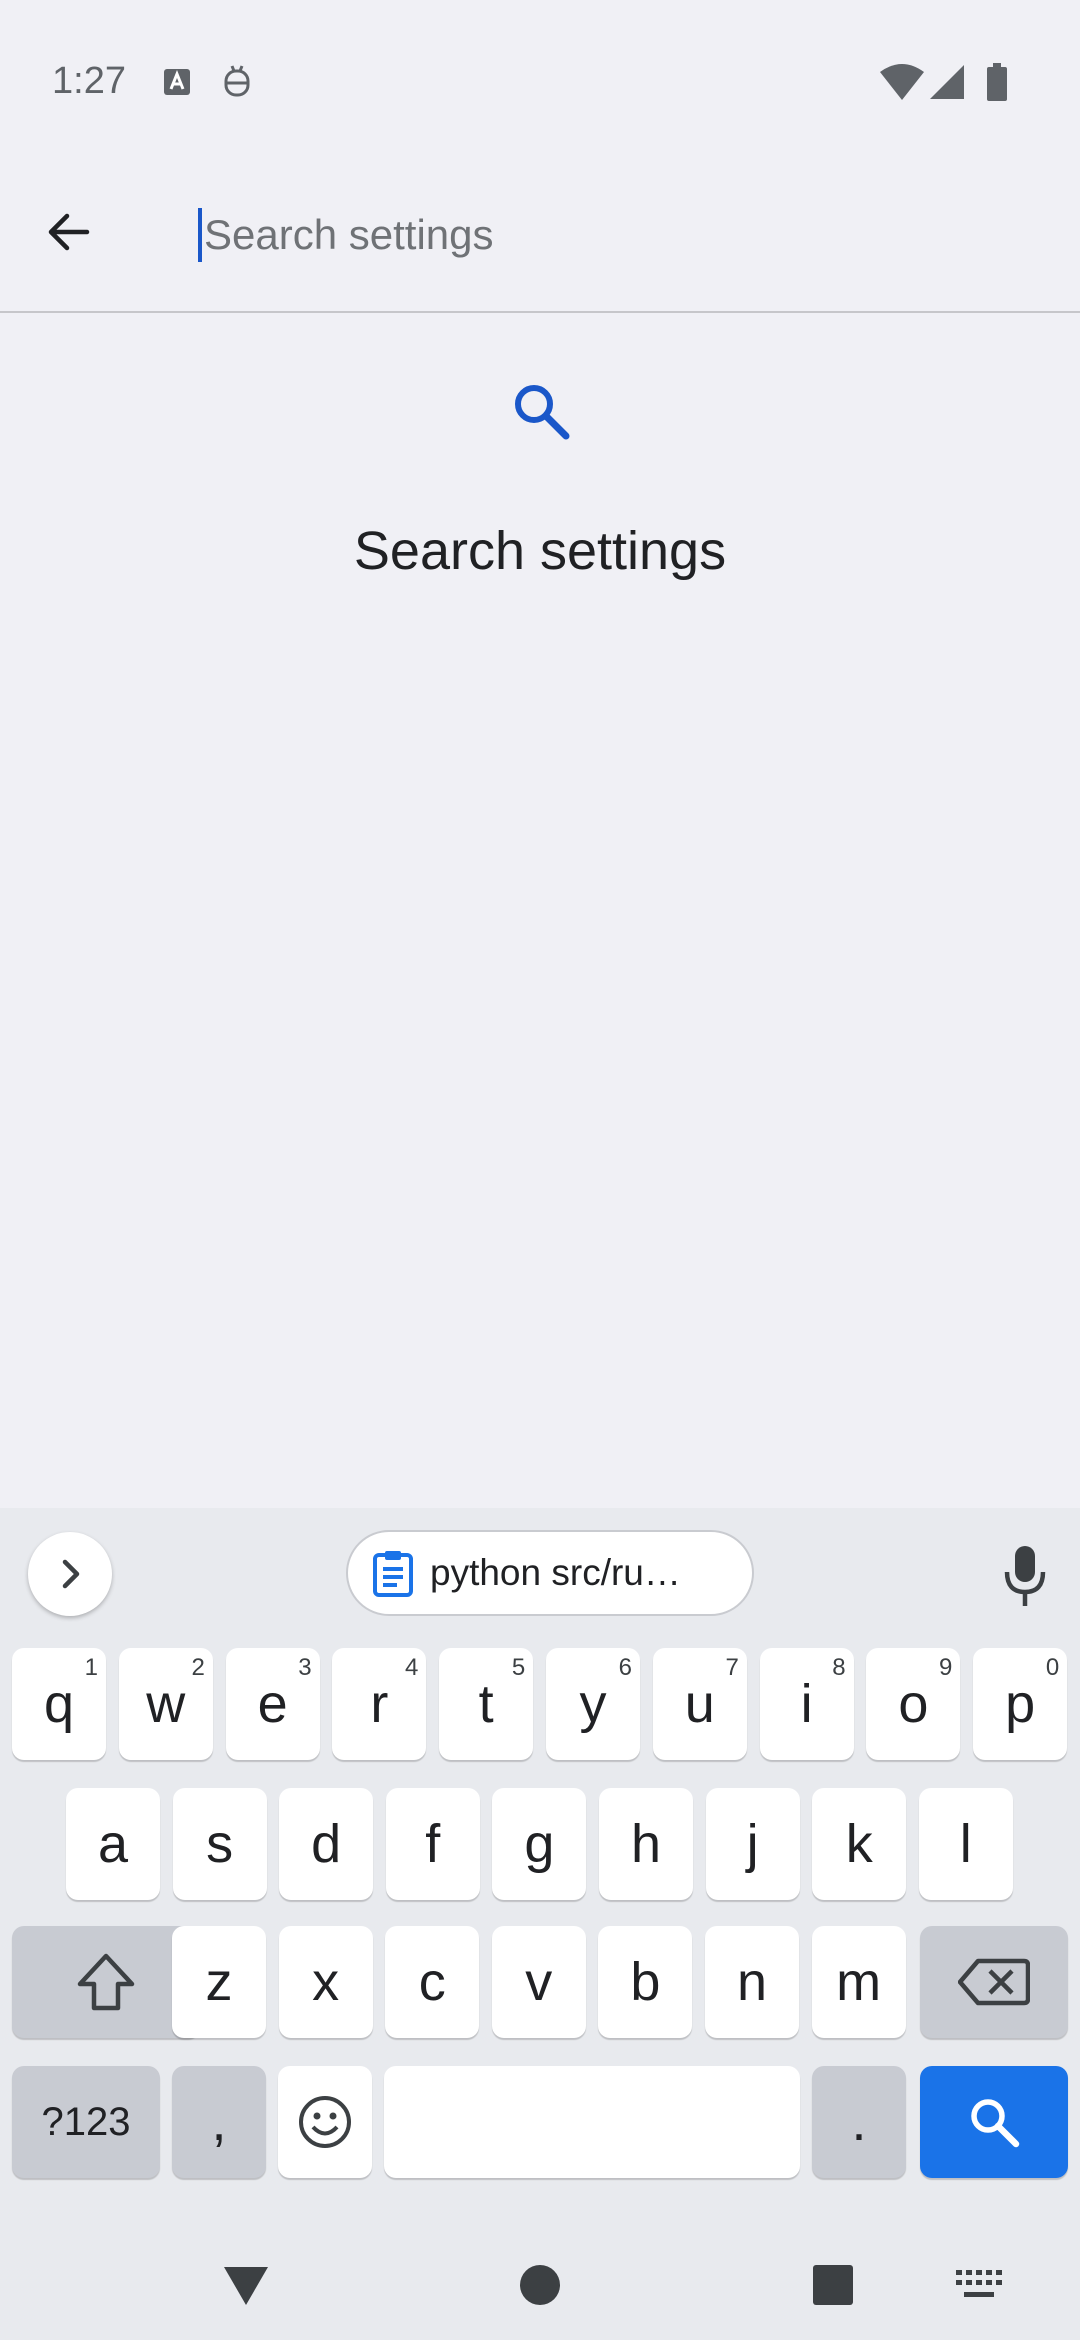  I want to click on key-2: d, so click(326, 1844).